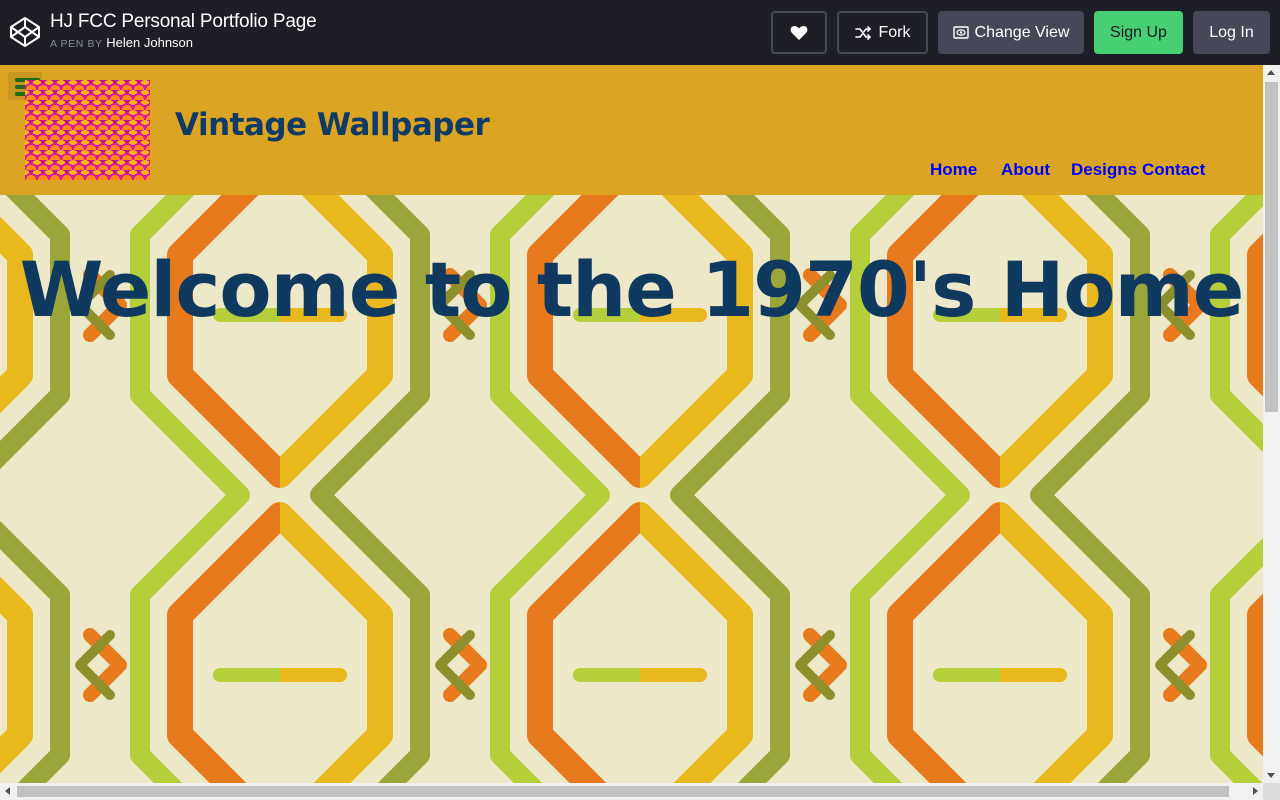 The height and width of the screenshot is (800, 1280). Describe the element at coordinates (1138, 32) in the screenshot. I see `sign-up-button: Sign Up` at that location.